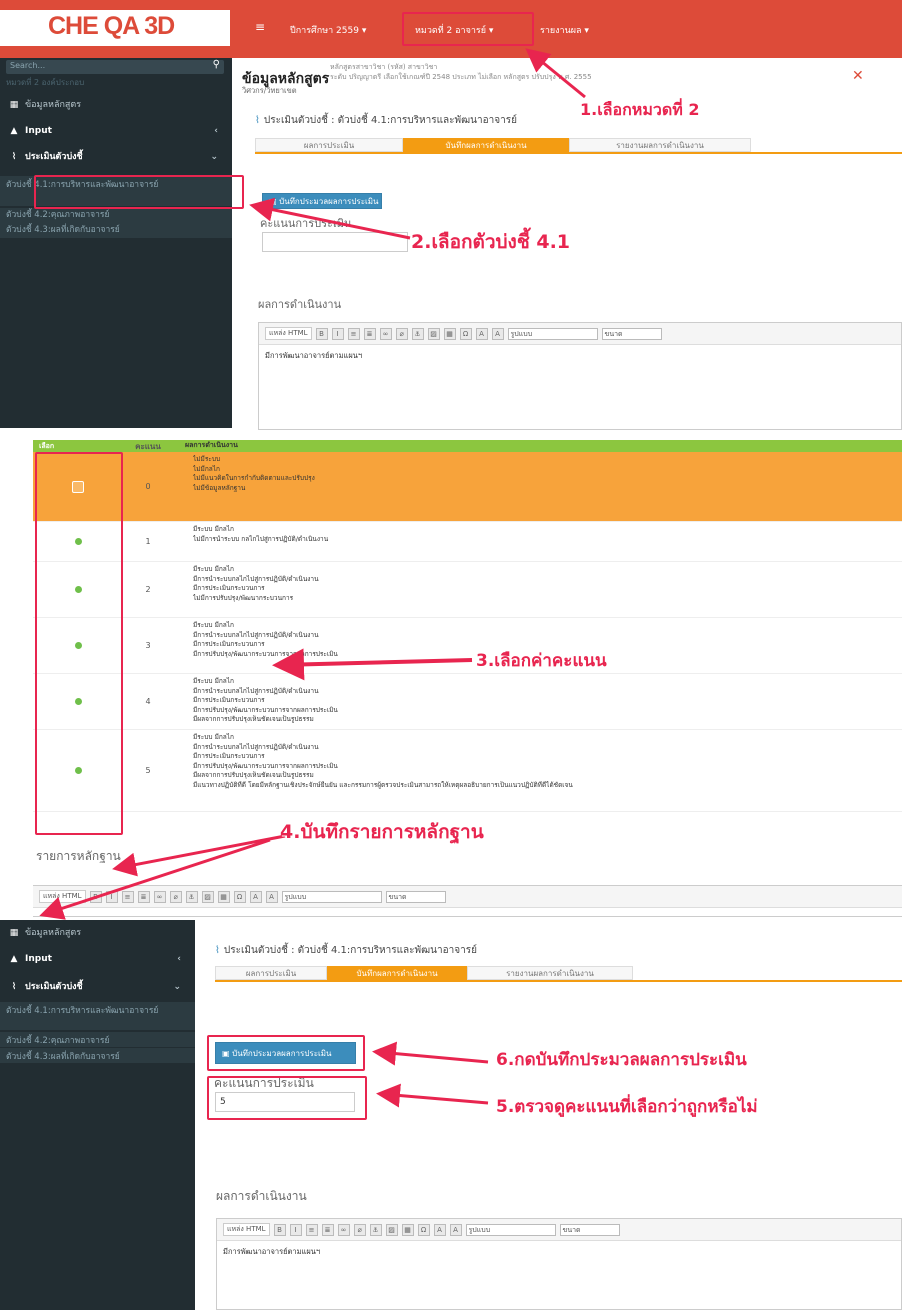 This screenshot has width=902, height=1310. I want to click on sidebar-item-label: Input, so click(38, 959).